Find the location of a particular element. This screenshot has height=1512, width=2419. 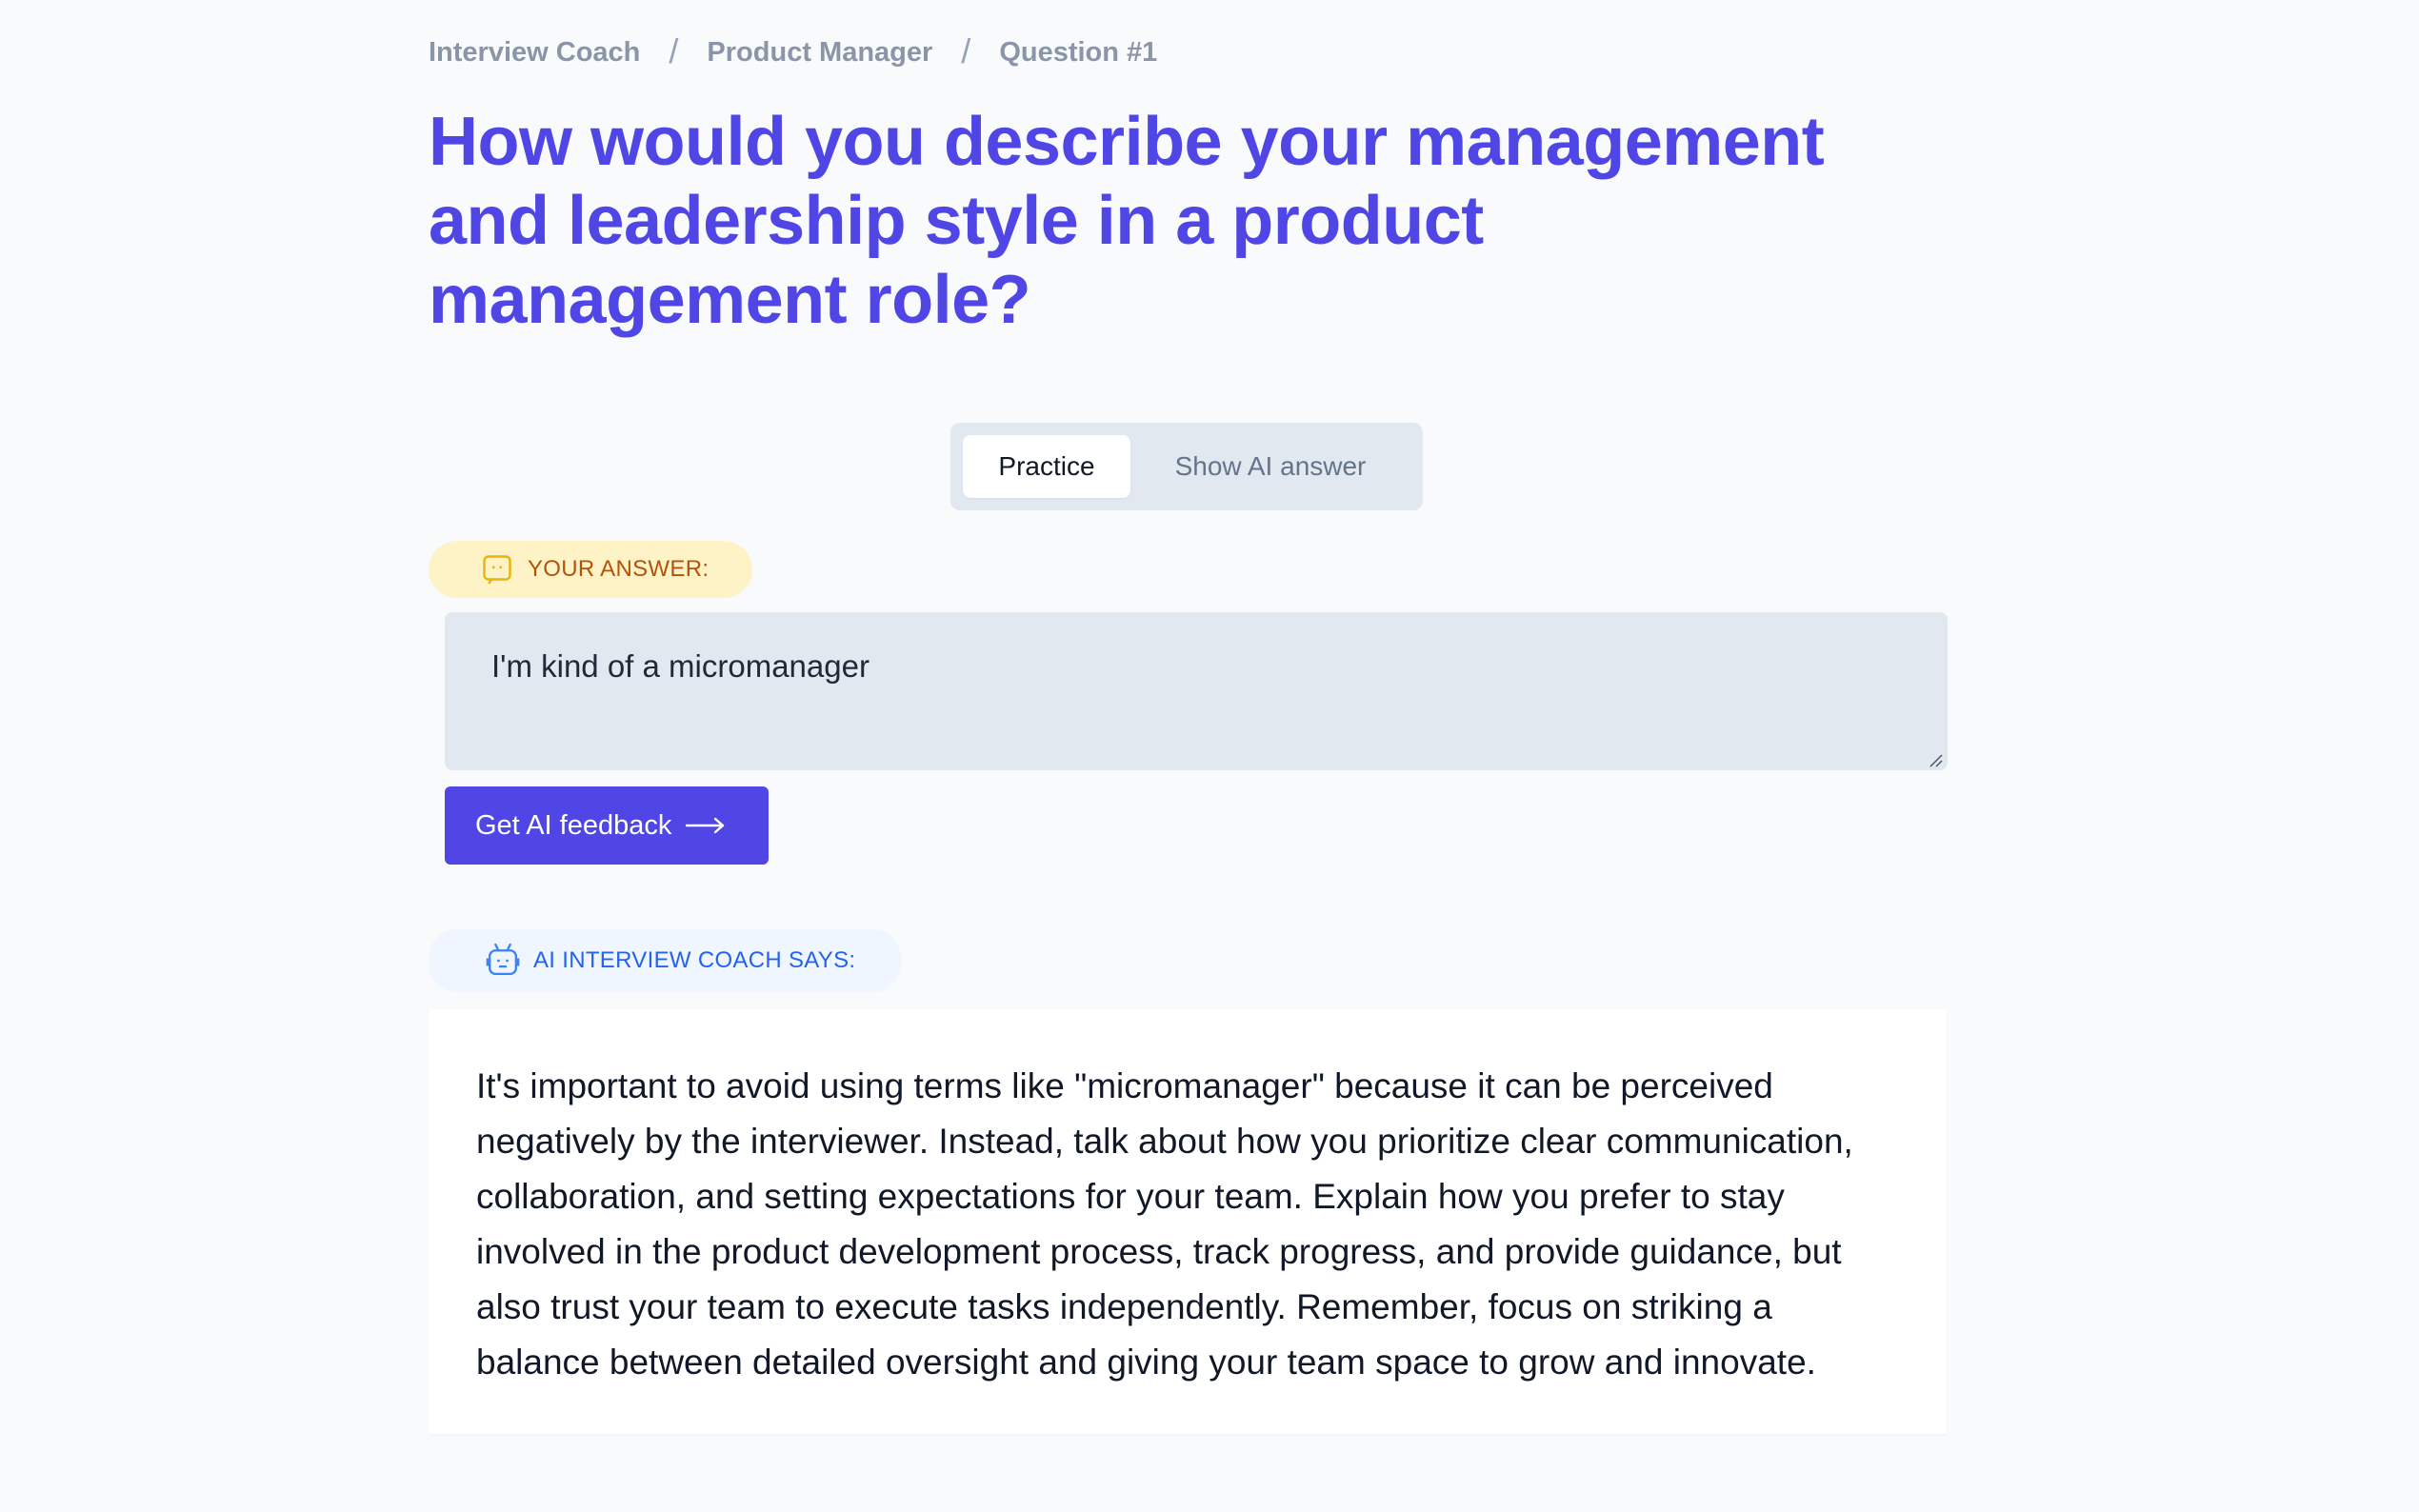

mode-tabs: Practice Show AI answer is located at coordinates (1186, 466).